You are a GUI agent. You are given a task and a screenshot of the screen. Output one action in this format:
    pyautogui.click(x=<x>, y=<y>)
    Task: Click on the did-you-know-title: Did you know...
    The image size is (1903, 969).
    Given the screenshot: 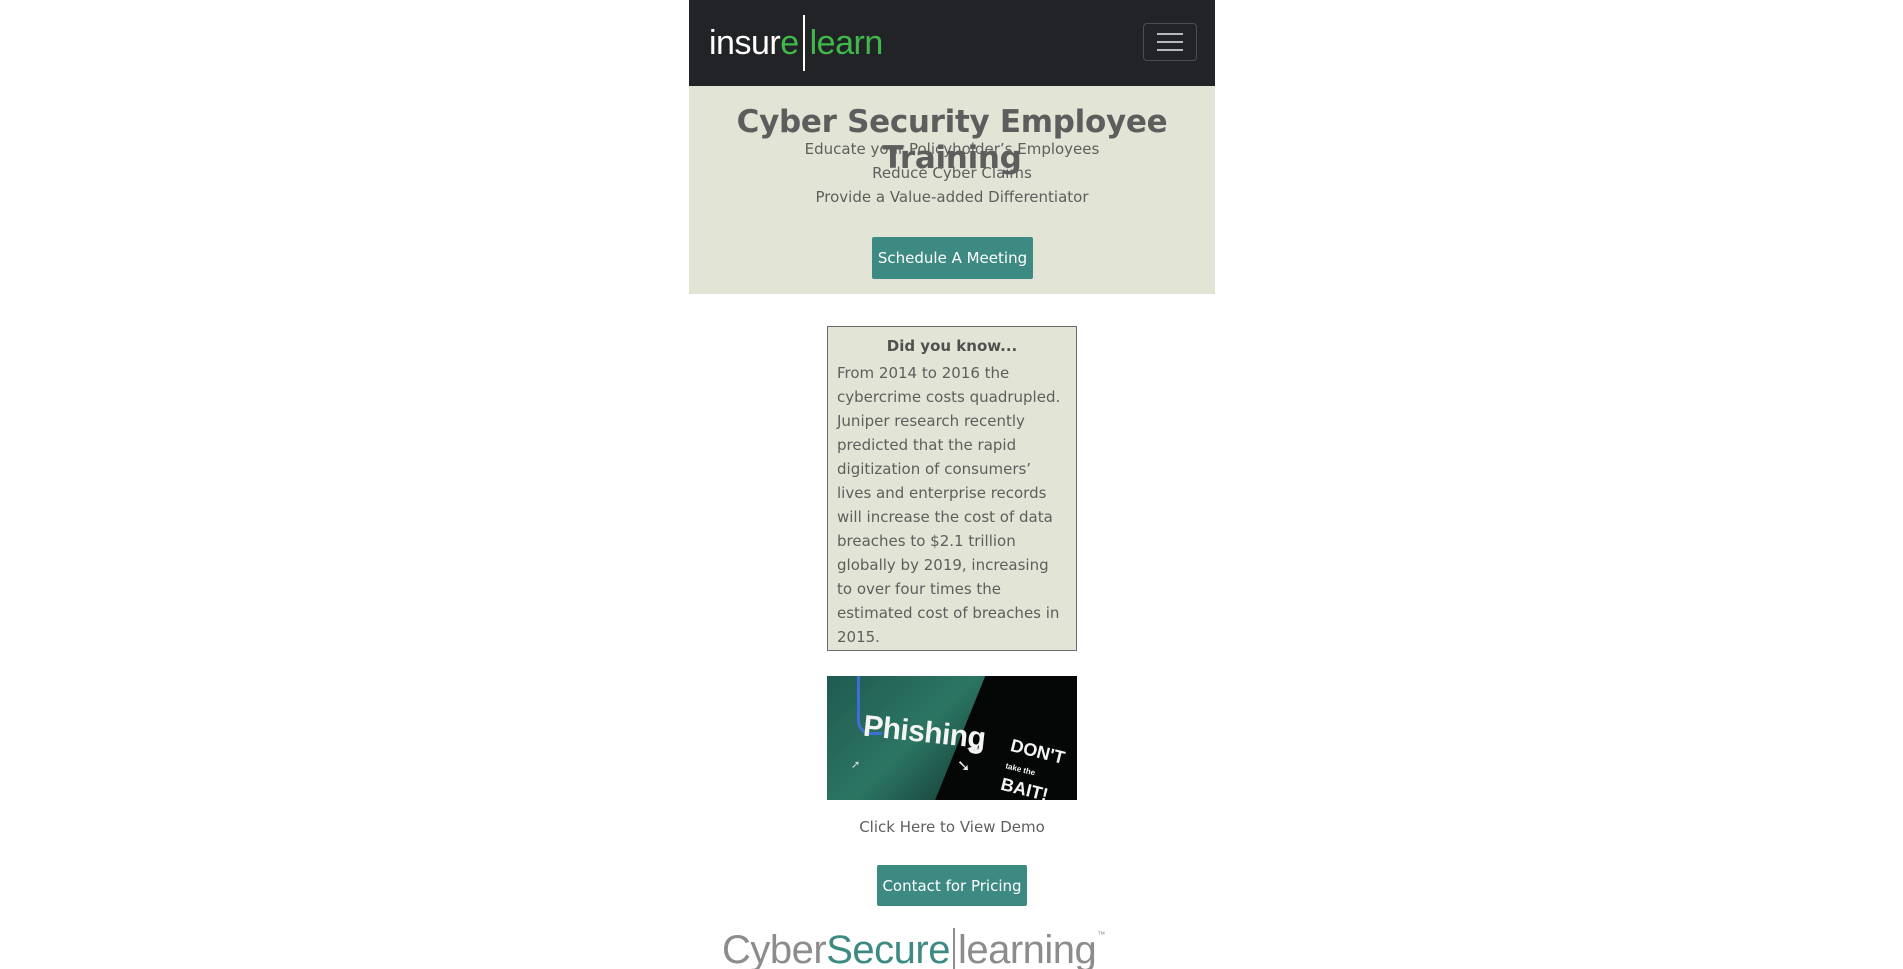 What is the action you would take?
    pyautogui.click(x=952, y=346)
    